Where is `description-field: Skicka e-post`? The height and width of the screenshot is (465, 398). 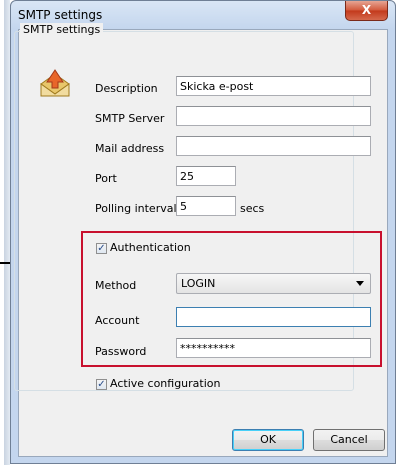 description-field: Skicka e-post is located at coordinates (273, 86).